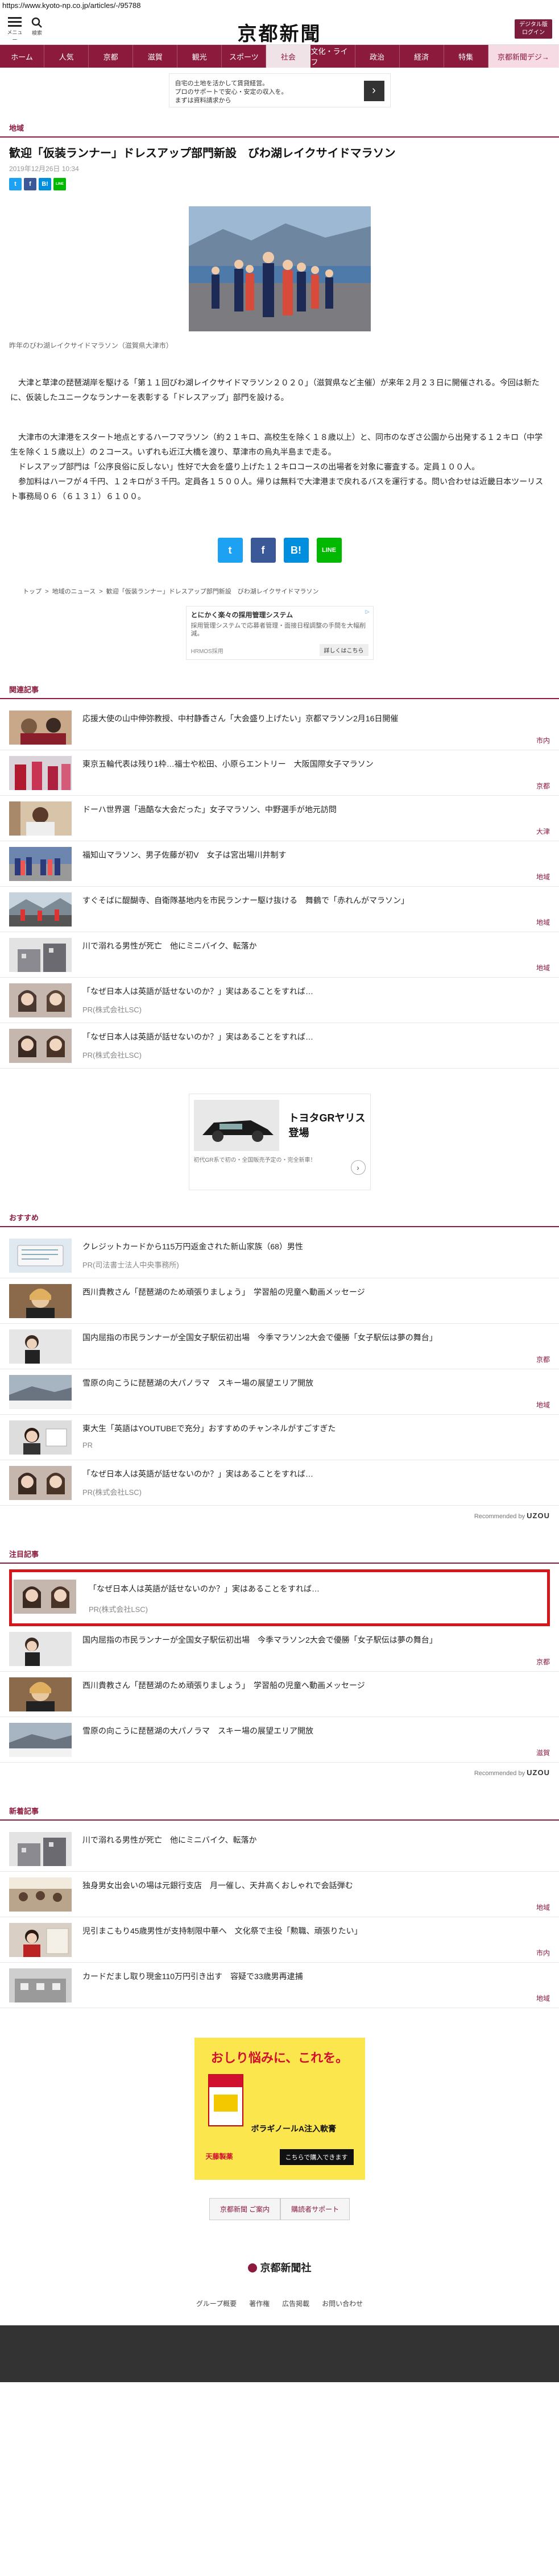 The image size is (559, 2576). What do you see at coordinates (279, 864) in the screenshot?
I see `related-item-4: 福知山マラソン、男子佐藤が初V 女子は宮出場川井制す 地域` at bounding box center [279, 864].